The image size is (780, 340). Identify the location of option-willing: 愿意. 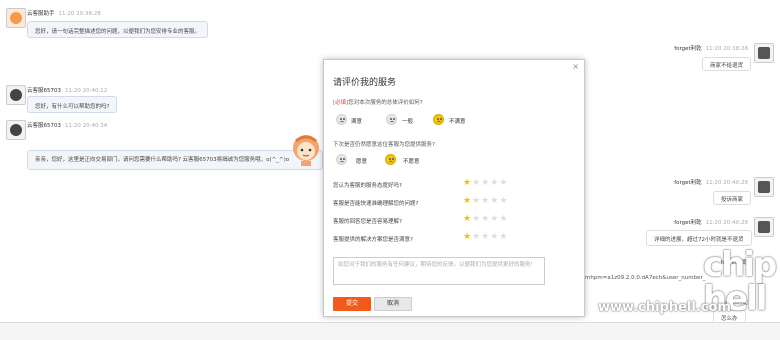
(361, 161).